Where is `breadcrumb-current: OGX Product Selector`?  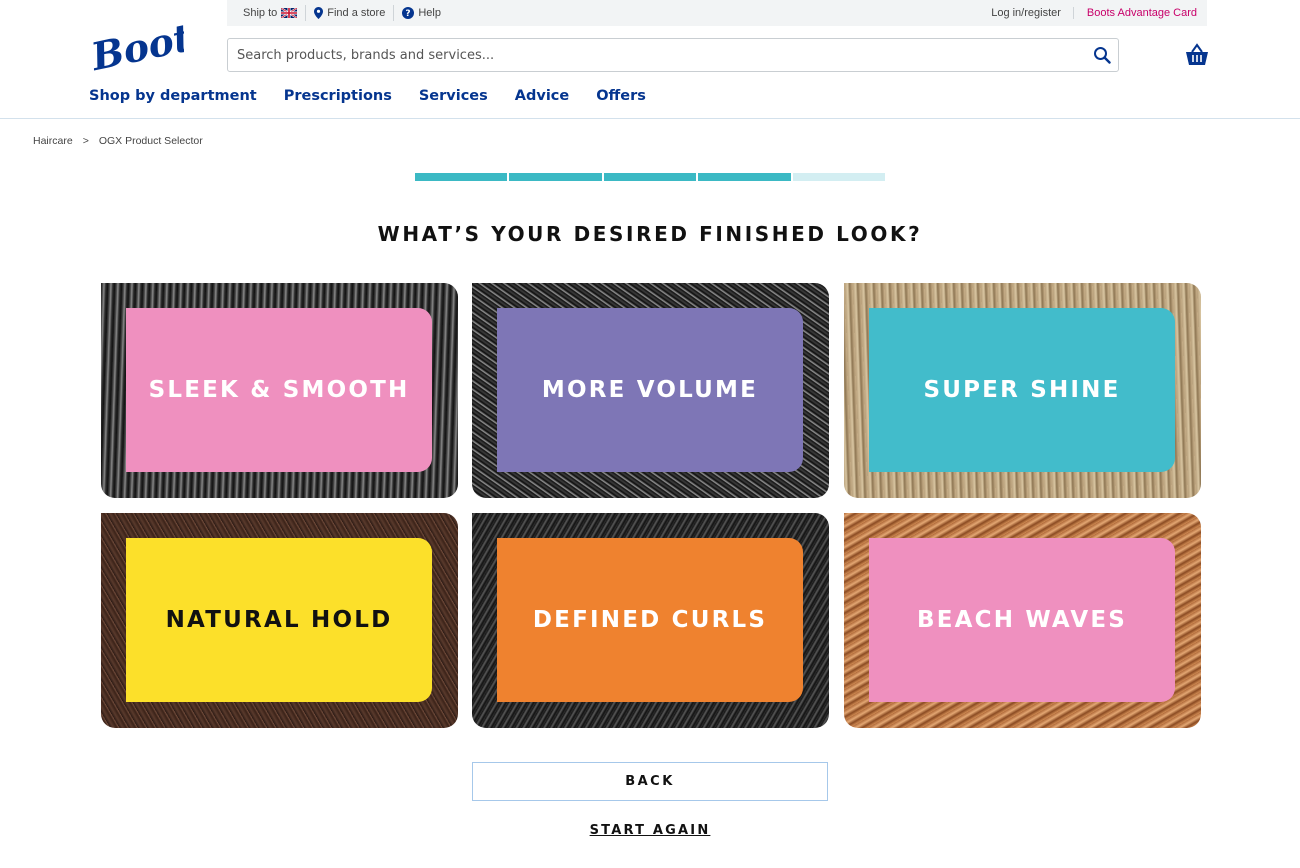 breadcrumb-current: OGX Product Selector is located at coordinates (150, 141).